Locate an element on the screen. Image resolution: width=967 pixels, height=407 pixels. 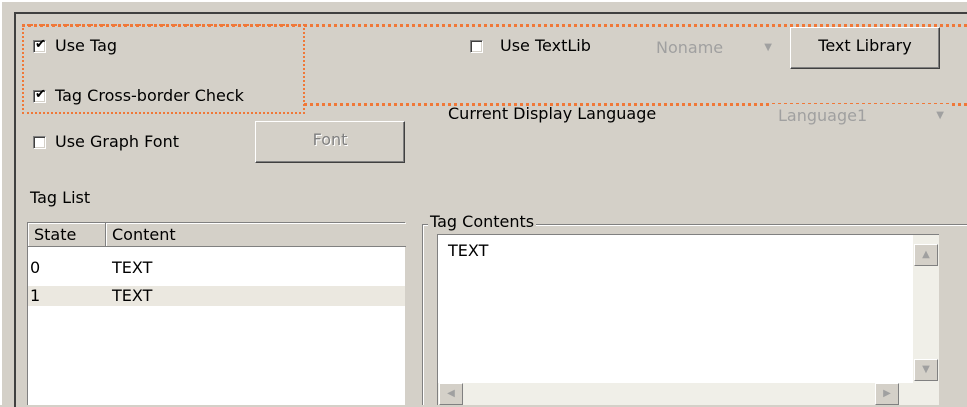
use-tag-label: Use Tag is located at coordinates (86, 45).